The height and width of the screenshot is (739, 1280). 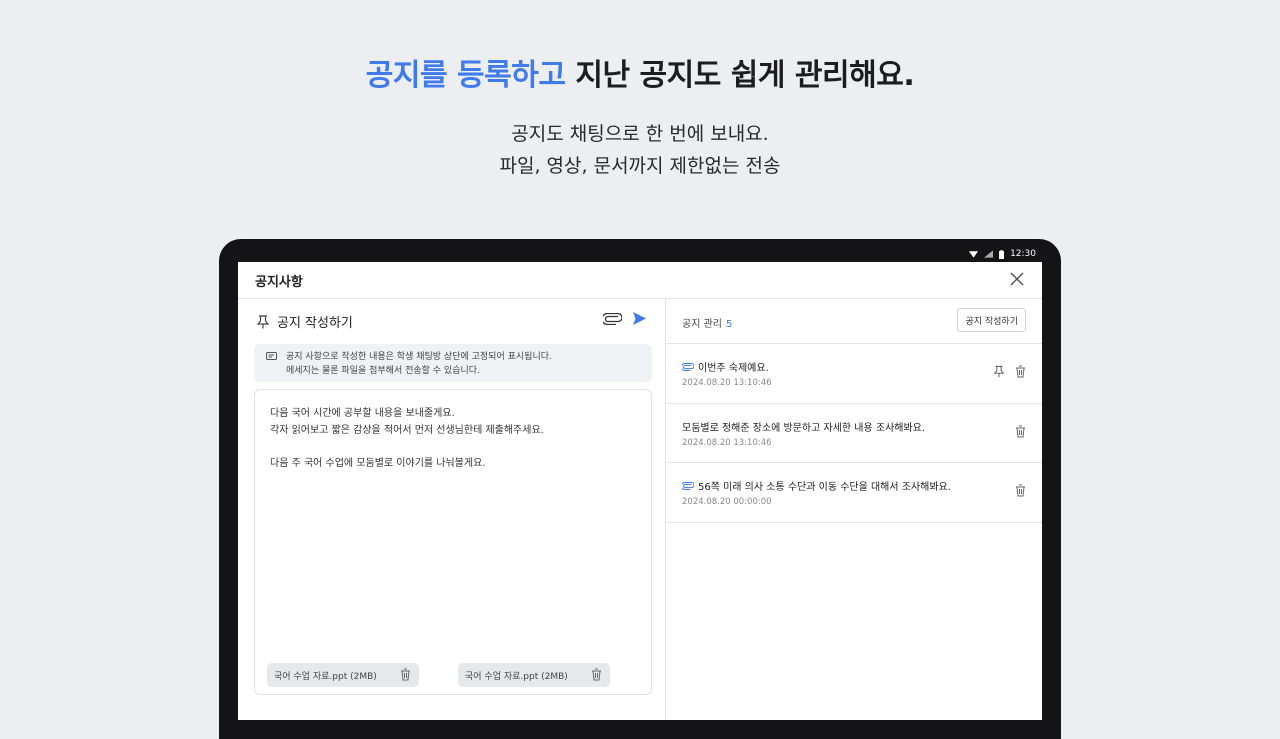 I want to click on notice-text: 이번주 숙제예요., so click(x=733, y=368).